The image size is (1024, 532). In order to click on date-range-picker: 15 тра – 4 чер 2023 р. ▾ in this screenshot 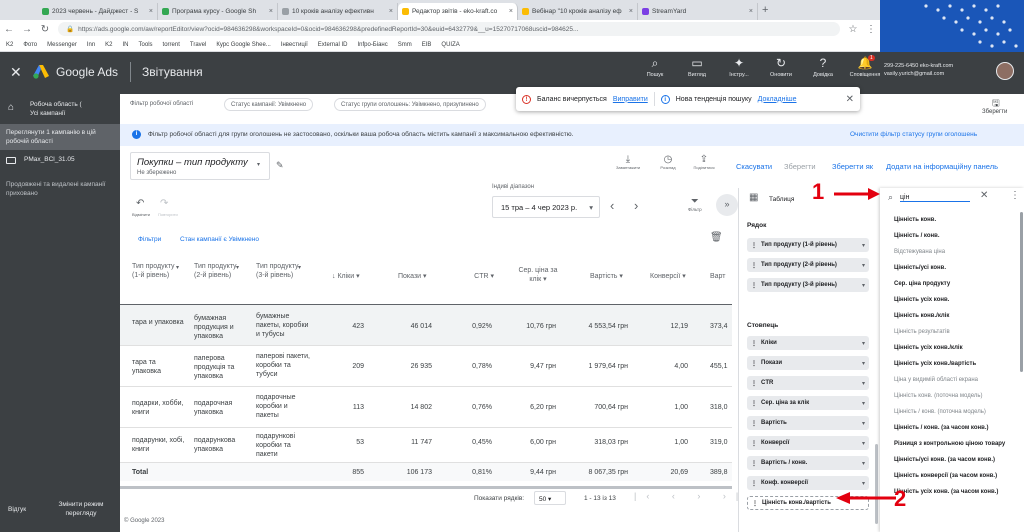, I will do `click(546, 207)`.